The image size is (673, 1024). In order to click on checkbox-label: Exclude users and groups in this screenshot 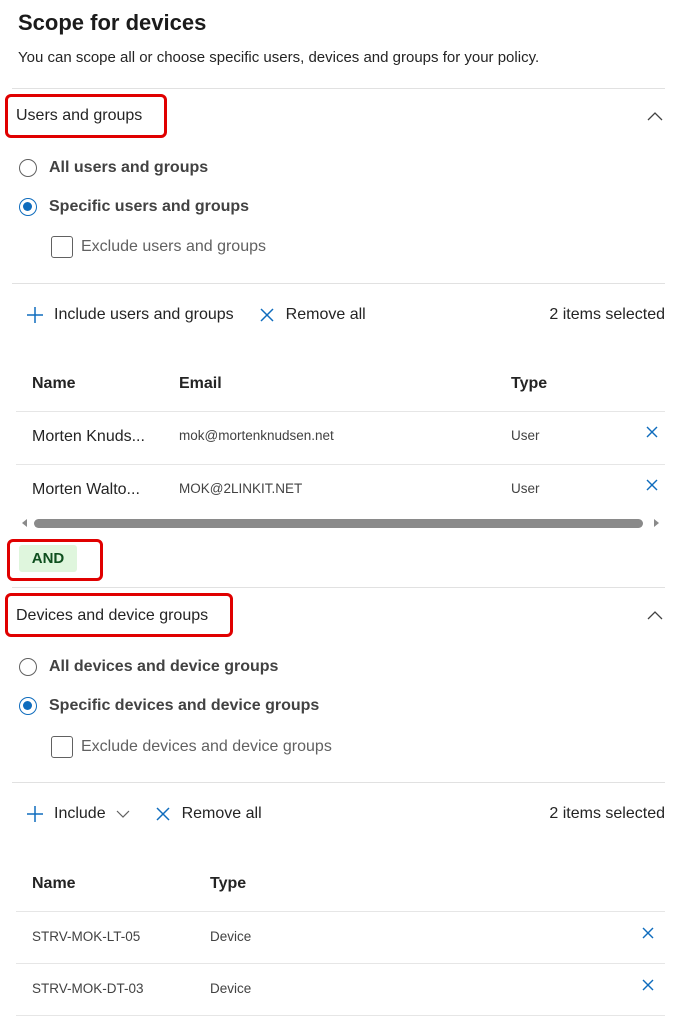, I will do `click(173, 246)`.